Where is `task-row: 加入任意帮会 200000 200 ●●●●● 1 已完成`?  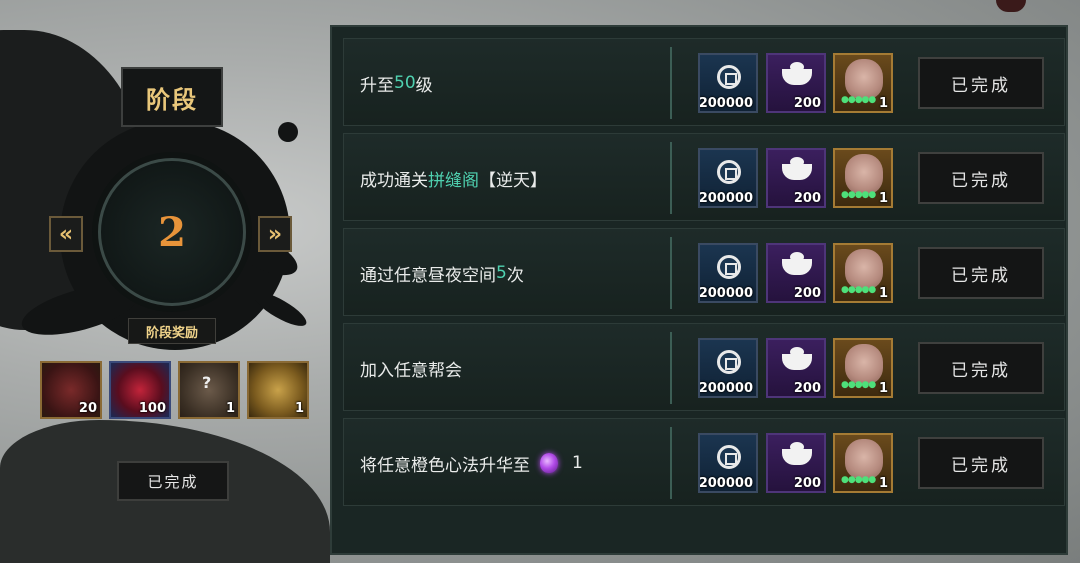 task-row: 加入任意帮会 200000 200 ●●●●● 1 已完成 is located at coordinates (704, 367).